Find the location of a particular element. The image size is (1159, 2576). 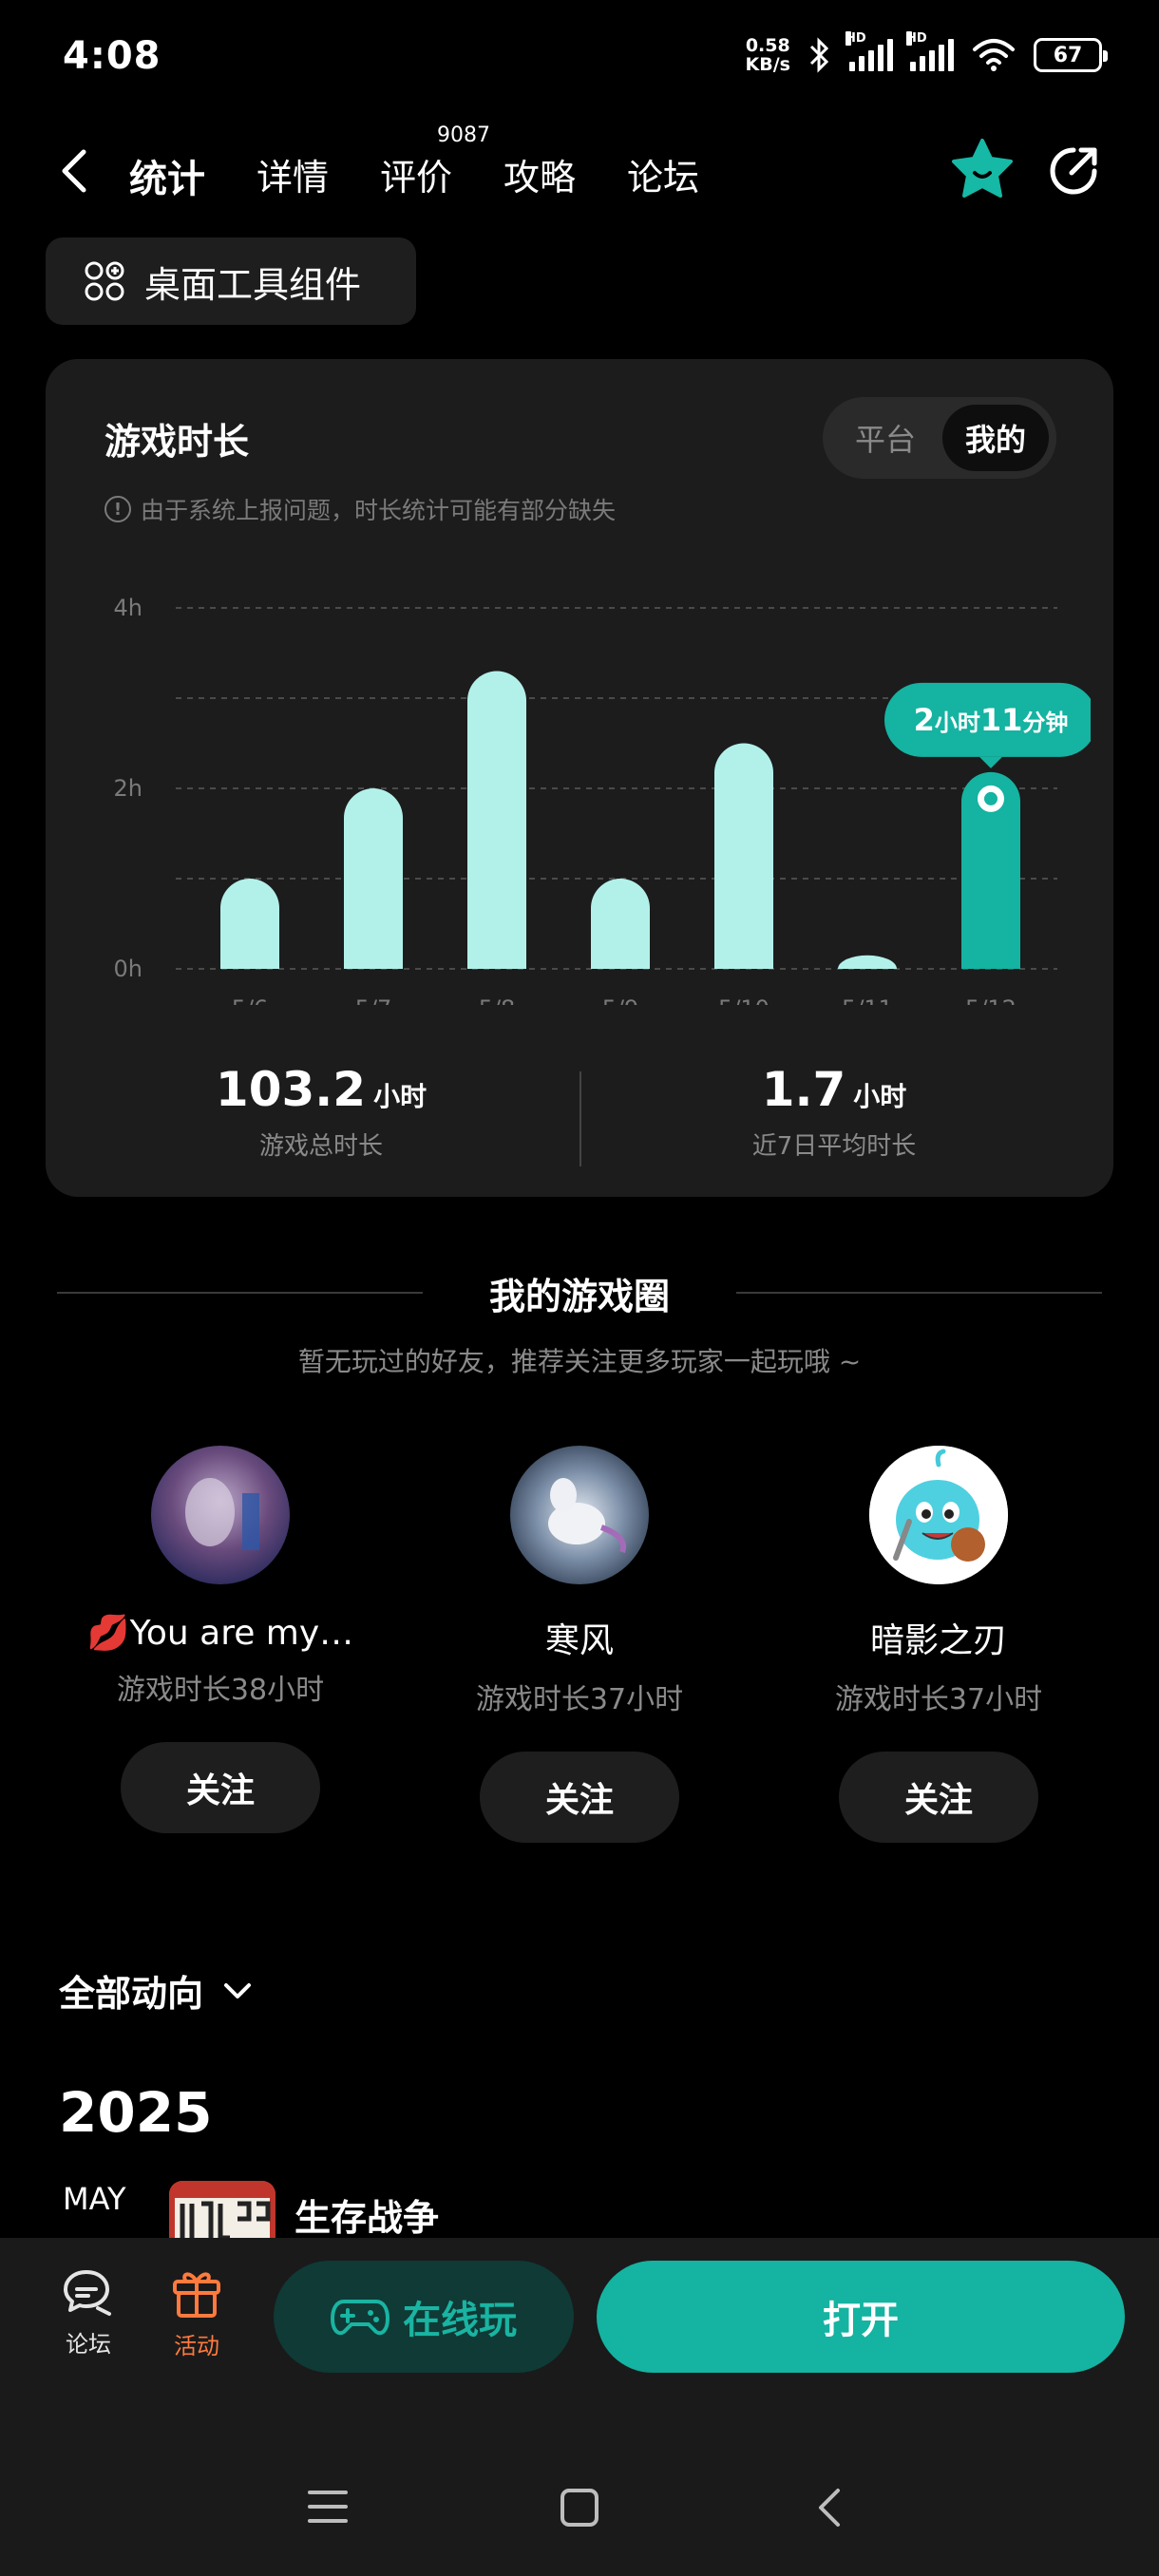

tab-guides: 攻略 is located at coordinates (540, 172).